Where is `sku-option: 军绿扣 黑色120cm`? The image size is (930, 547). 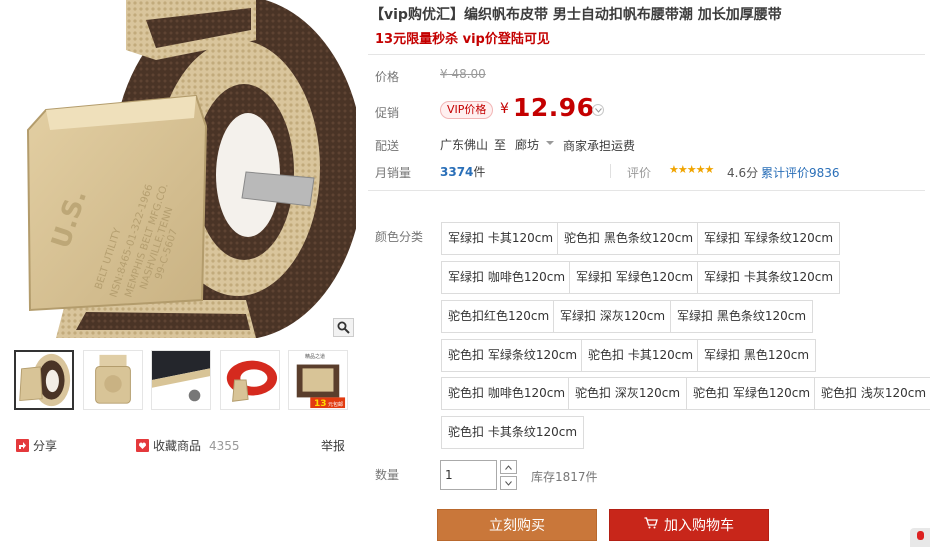
sku-option: 军绿扣 黑色120cm is located at coordinates (757, 355).